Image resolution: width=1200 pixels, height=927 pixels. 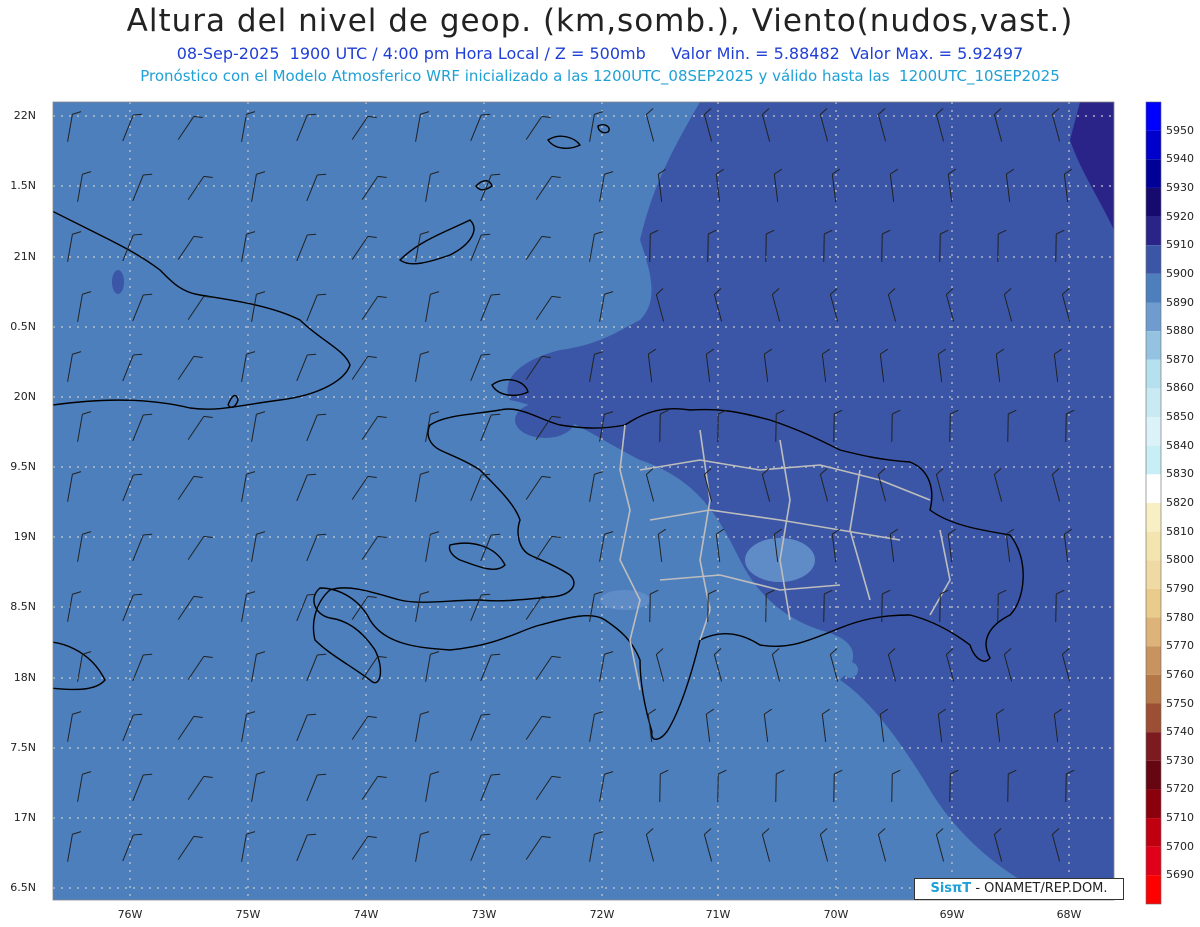 What do you see at coordinates (1180, 445) in the screenshot?
I see `colorbar-label: 5840` at bounding box center [1180, 445].